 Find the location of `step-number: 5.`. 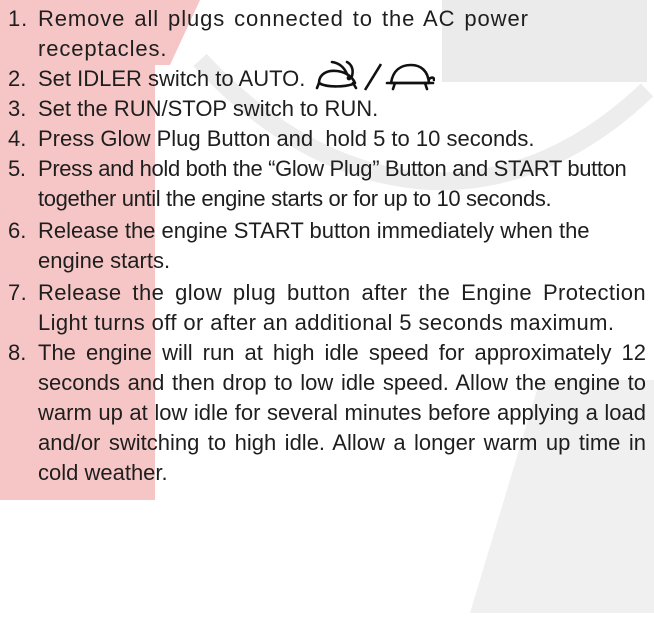

step-number: 5. is located at coordinates (17, 168).